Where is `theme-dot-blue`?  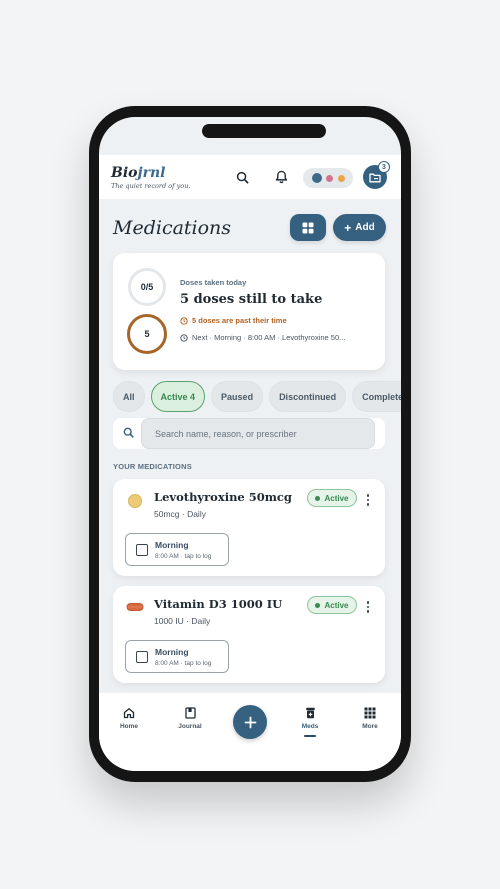 theme-dot-blue is located at coordinates (316, 178).